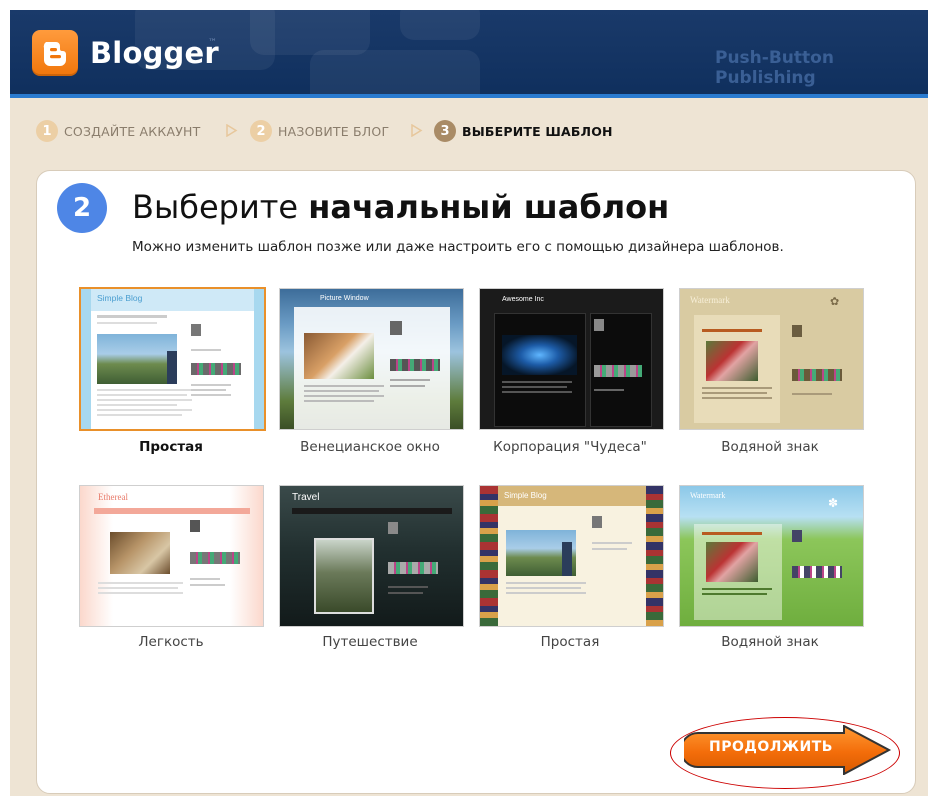 The height and width of the screenshot is (796, 928). Describe the element at coordinates (171, 556) in the screenshot. I see `template-thumbnail-ethereal: Ethereal` at that location.